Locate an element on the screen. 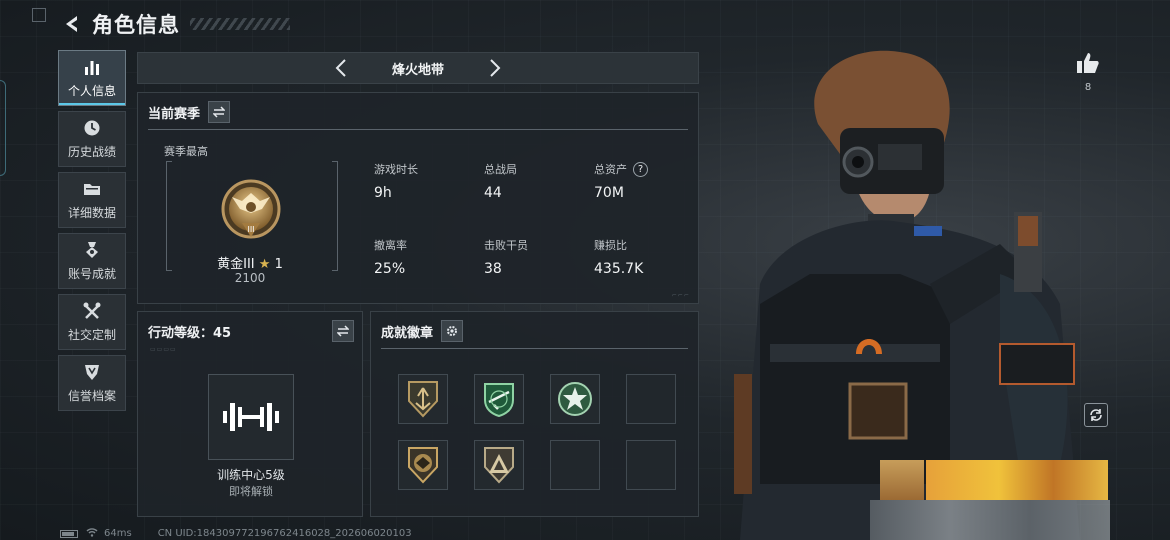 The image size is (1170, 540). stat-value: 25% is located at coordinates (390, 269).